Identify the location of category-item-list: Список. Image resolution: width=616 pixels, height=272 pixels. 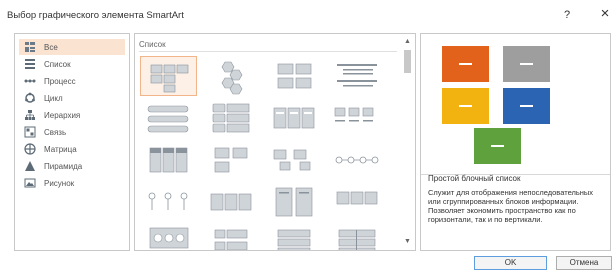
(72, 64).